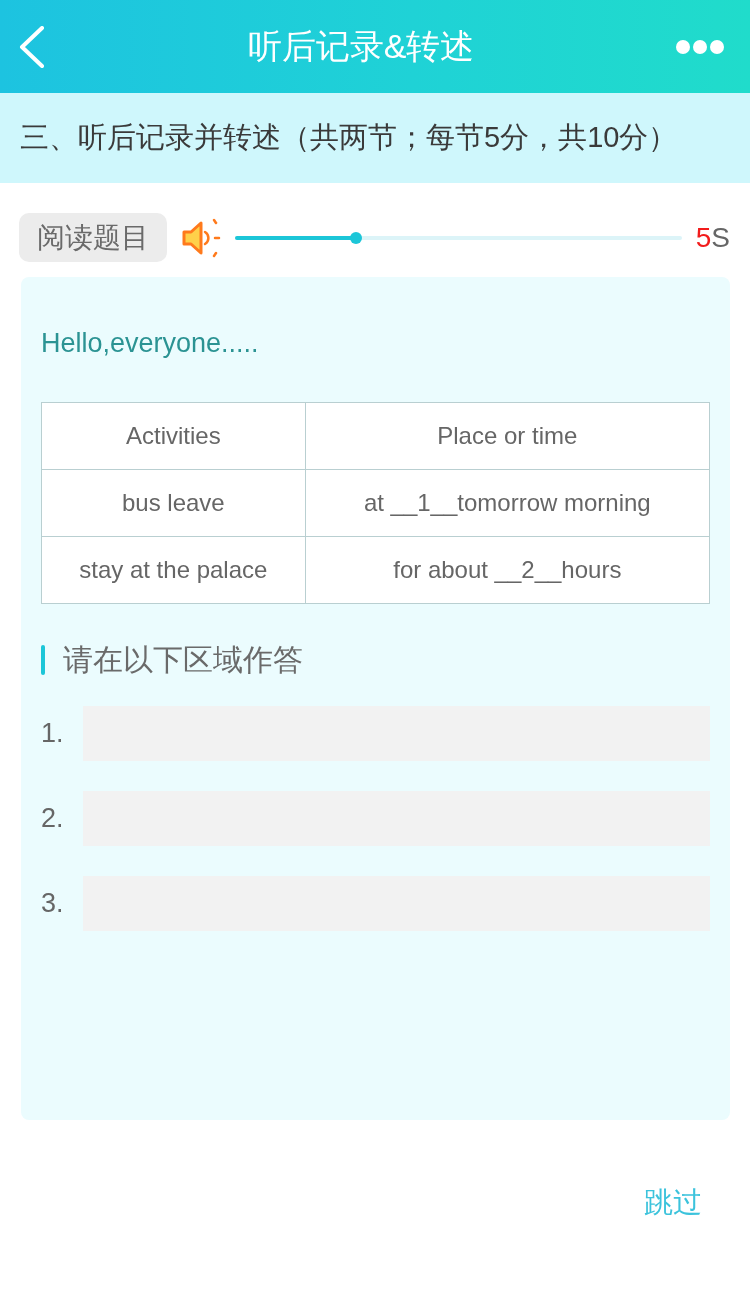 The width and height of the screenshot is (750, 1300). Describe the element at coordinates (173, 570) in the screenshot. I see `table-cell: stay at the palace` at that location.